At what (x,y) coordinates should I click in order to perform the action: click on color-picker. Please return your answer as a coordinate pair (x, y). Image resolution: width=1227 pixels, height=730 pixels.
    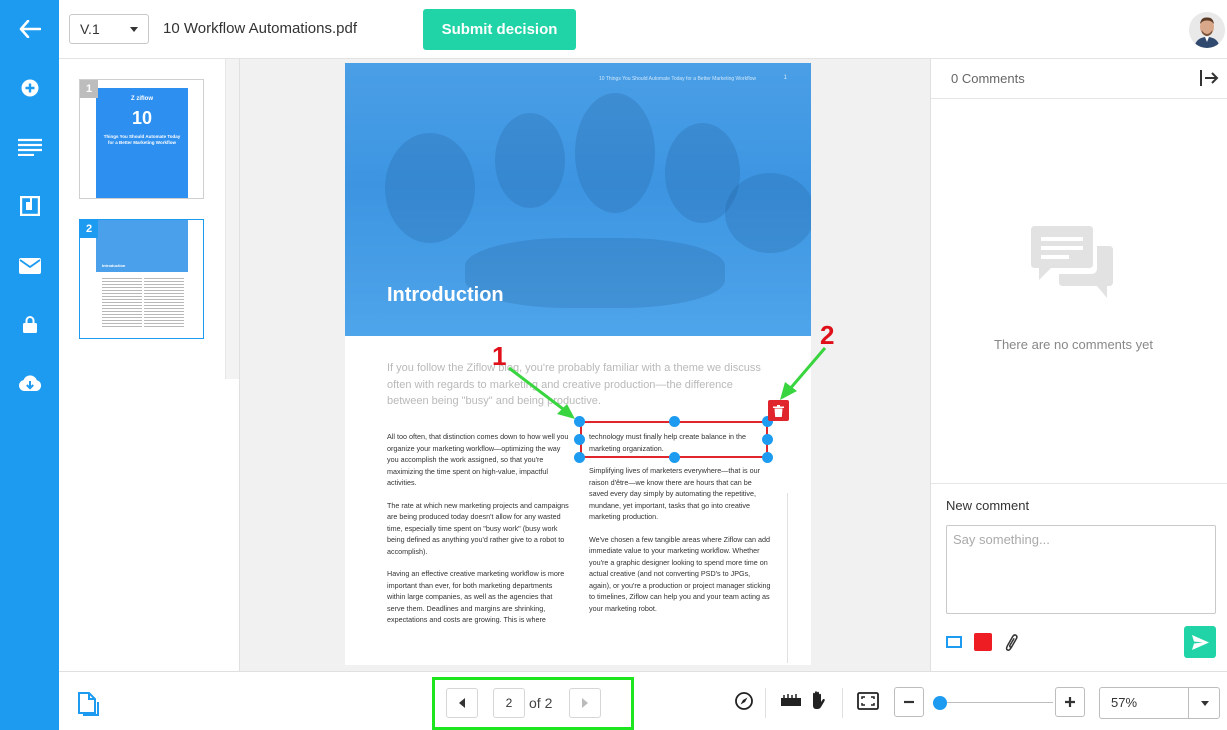
    Looking at the image, I should click on (983, 642).